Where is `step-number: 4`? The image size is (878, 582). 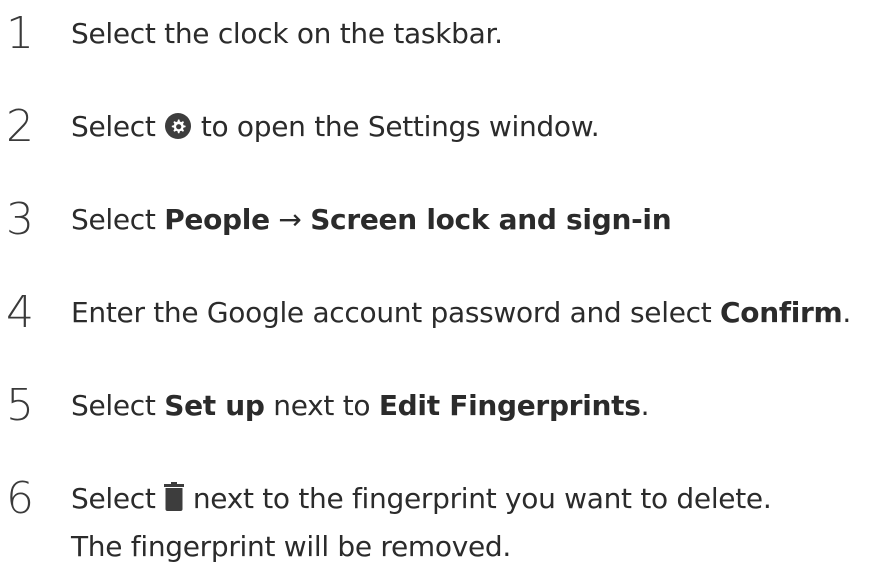 step-number: 4 is located at coordinates (20, 312).